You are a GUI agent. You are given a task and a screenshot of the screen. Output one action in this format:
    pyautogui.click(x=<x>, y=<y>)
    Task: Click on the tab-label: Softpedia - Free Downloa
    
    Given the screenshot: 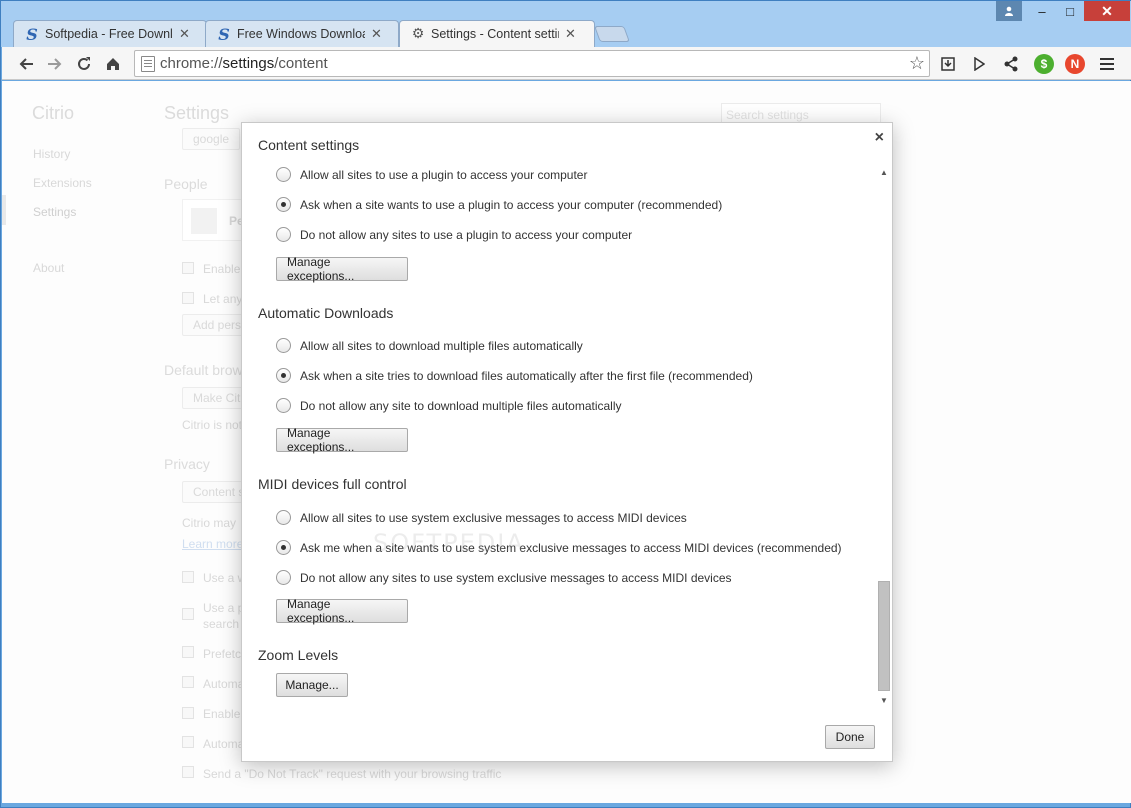 What is the action you would take?
    pyautogui.click(x=109, y=34)
    